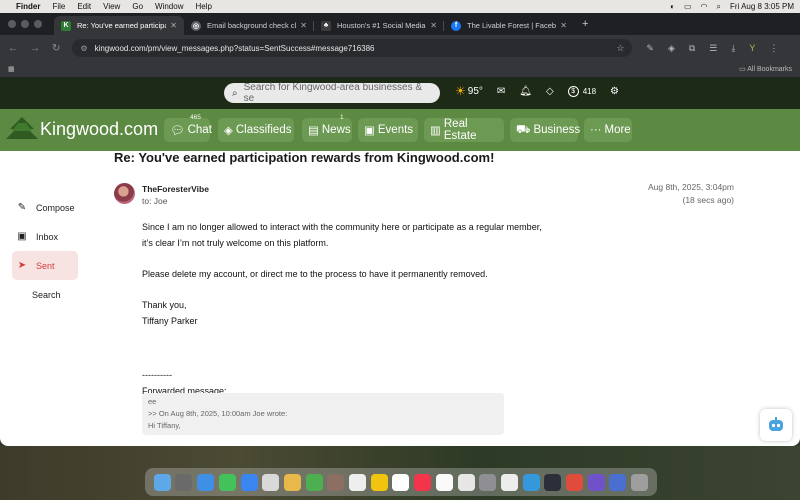  Describe the element at coordinates (175, 189) in the screenshot. I see `sender-name: TheForesterVibe` at that location.